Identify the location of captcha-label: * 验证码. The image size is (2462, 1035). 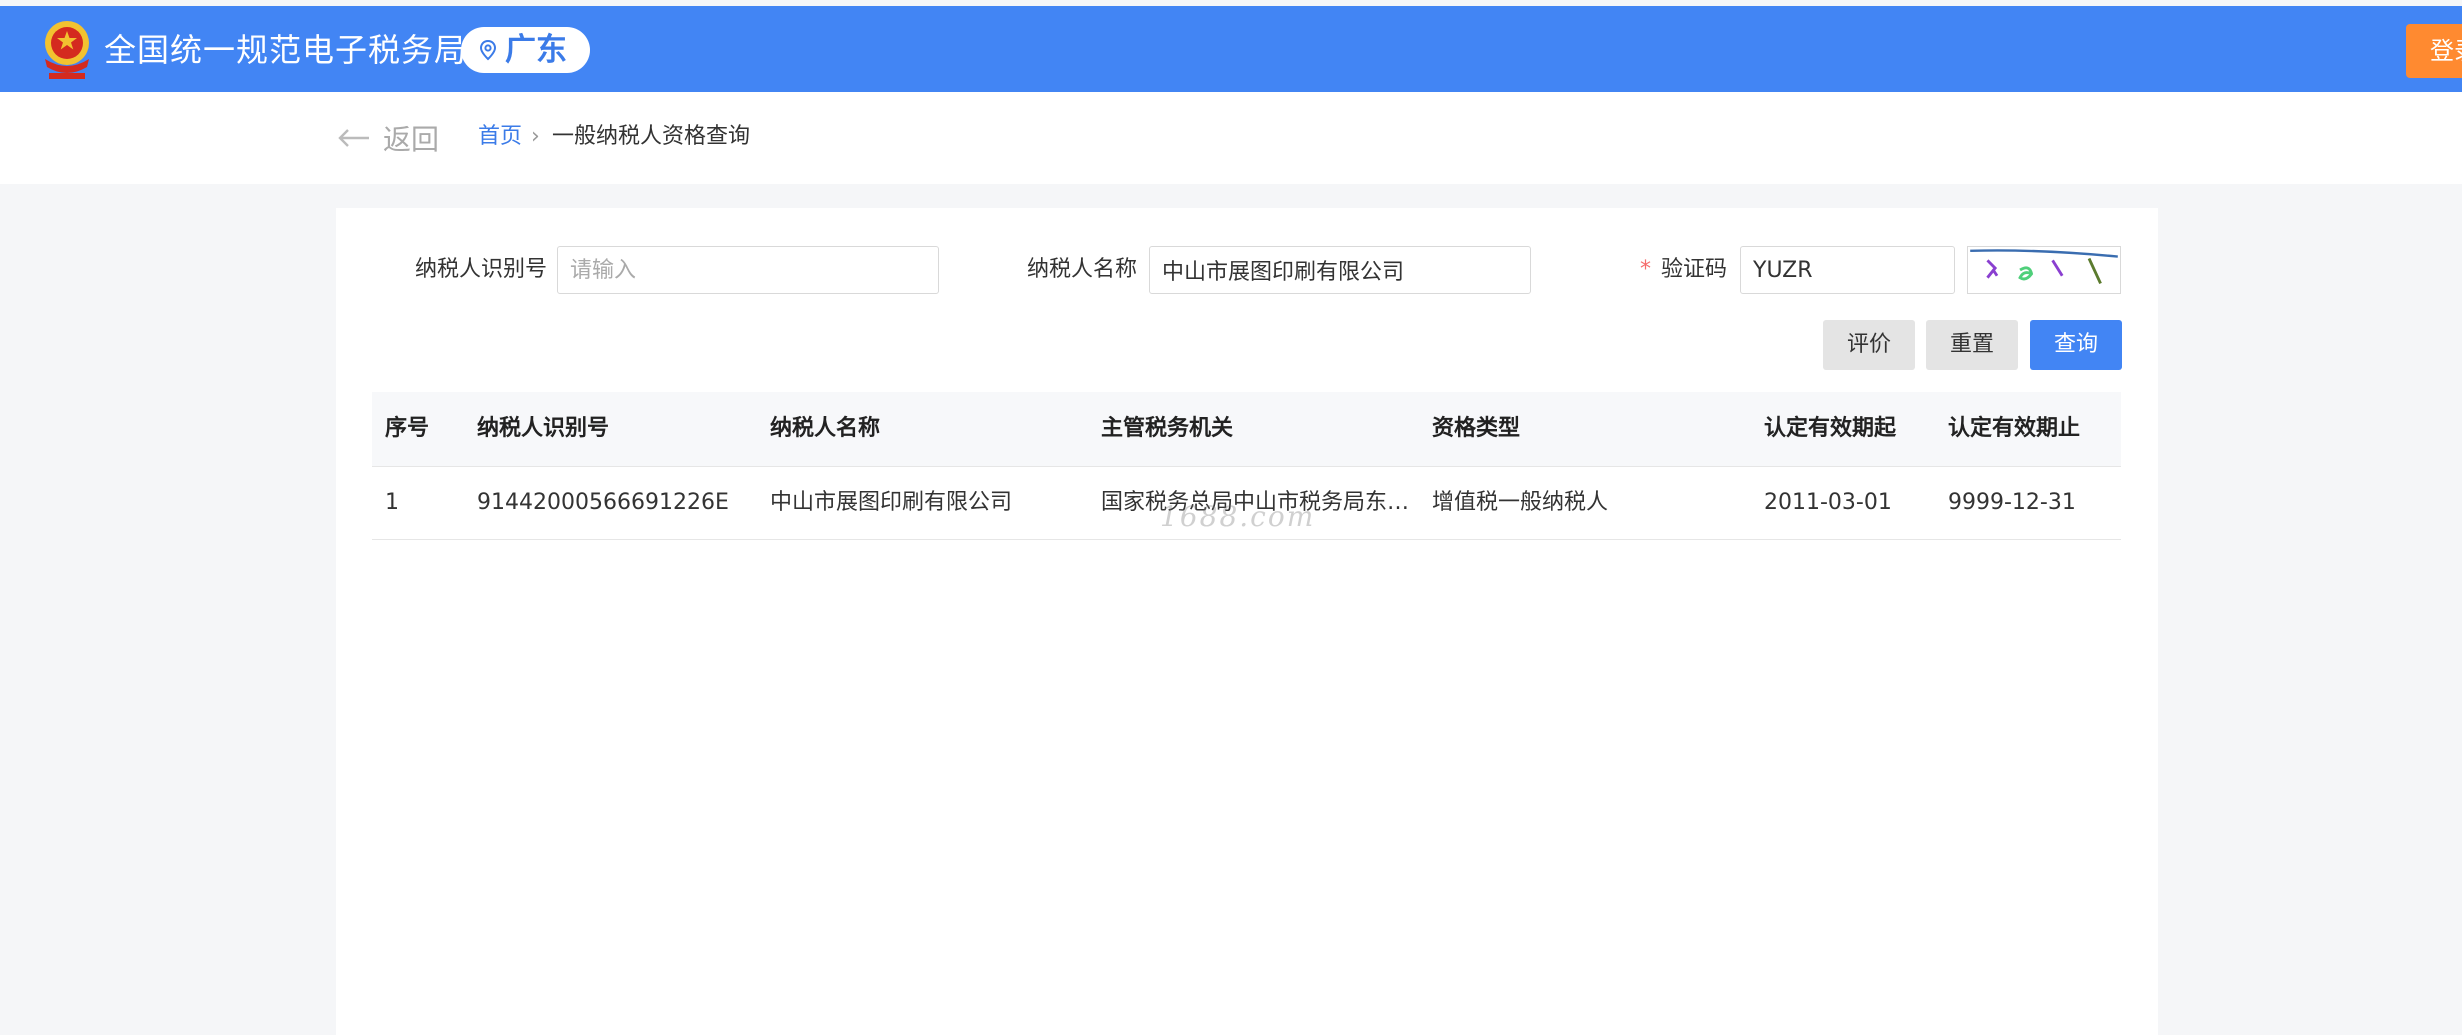
(1683, 270).